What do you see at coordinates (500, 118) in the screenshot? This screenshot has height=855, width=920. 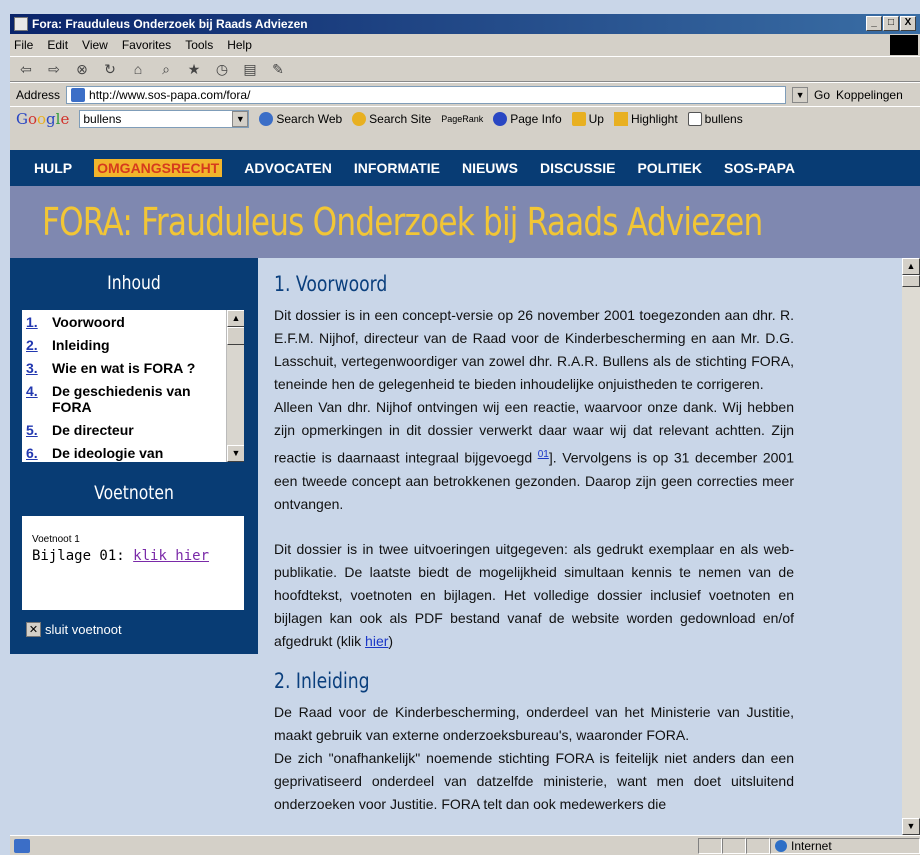 I see `info-icon` at bounding box center [500, 118].